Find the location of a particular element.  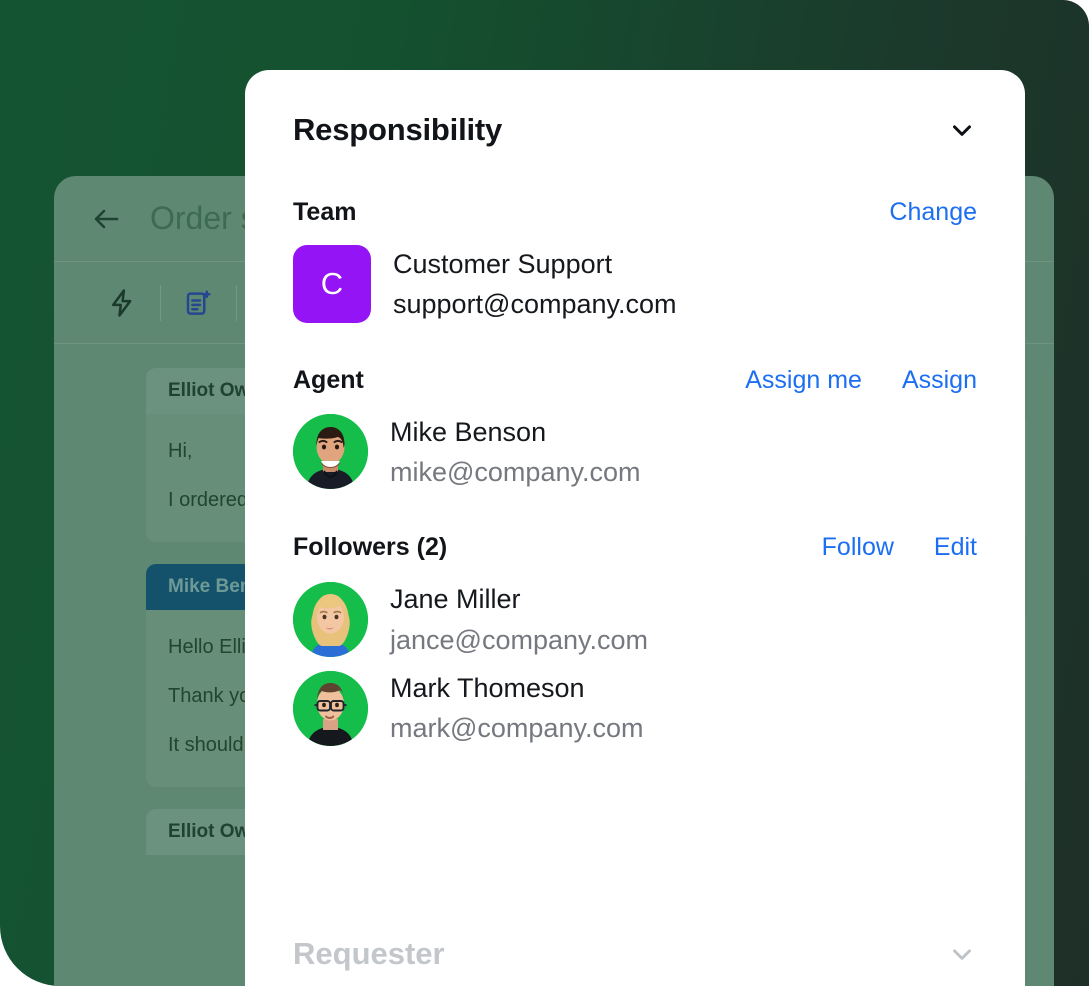

page-title: Responsibility is located at coordinates (398, 129).